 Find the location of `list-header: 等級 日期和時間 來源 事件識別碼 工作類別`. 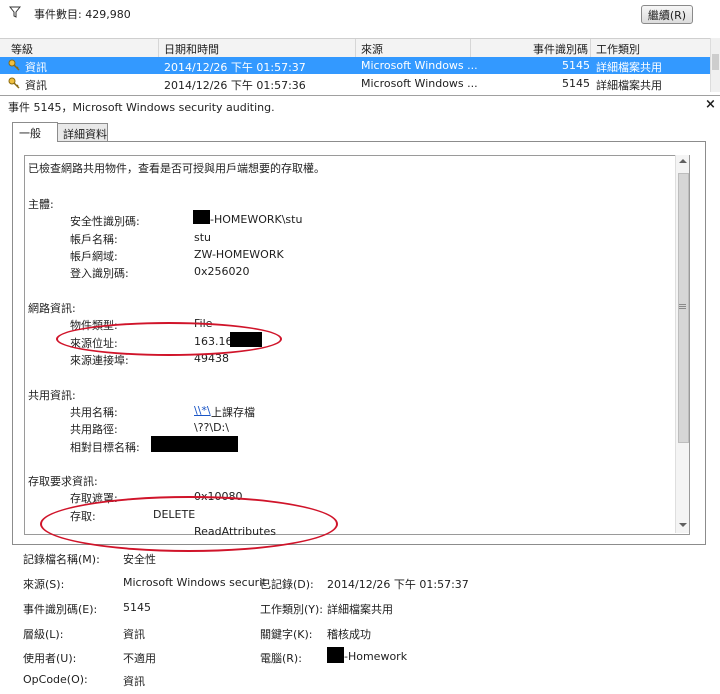

list-header: 等級 日期和時間 來源 事件識別碼 工作類別 is located at coordinates (355, 48).